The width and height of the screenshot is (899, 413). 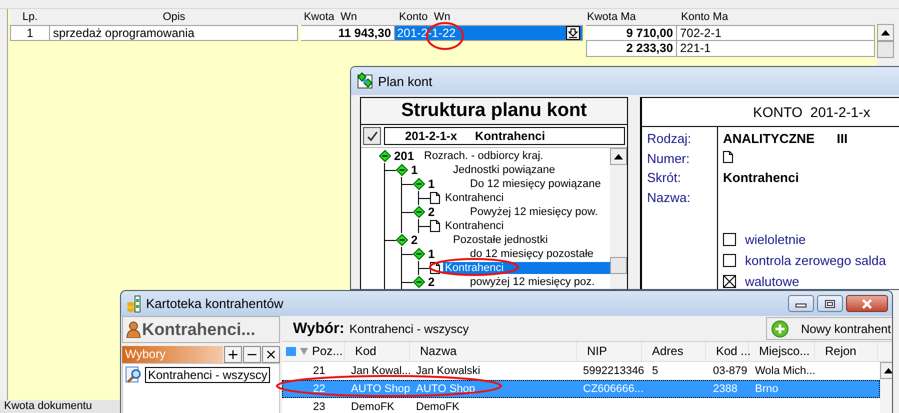 I want to click on sort-icon, so click(x=304, y=351).